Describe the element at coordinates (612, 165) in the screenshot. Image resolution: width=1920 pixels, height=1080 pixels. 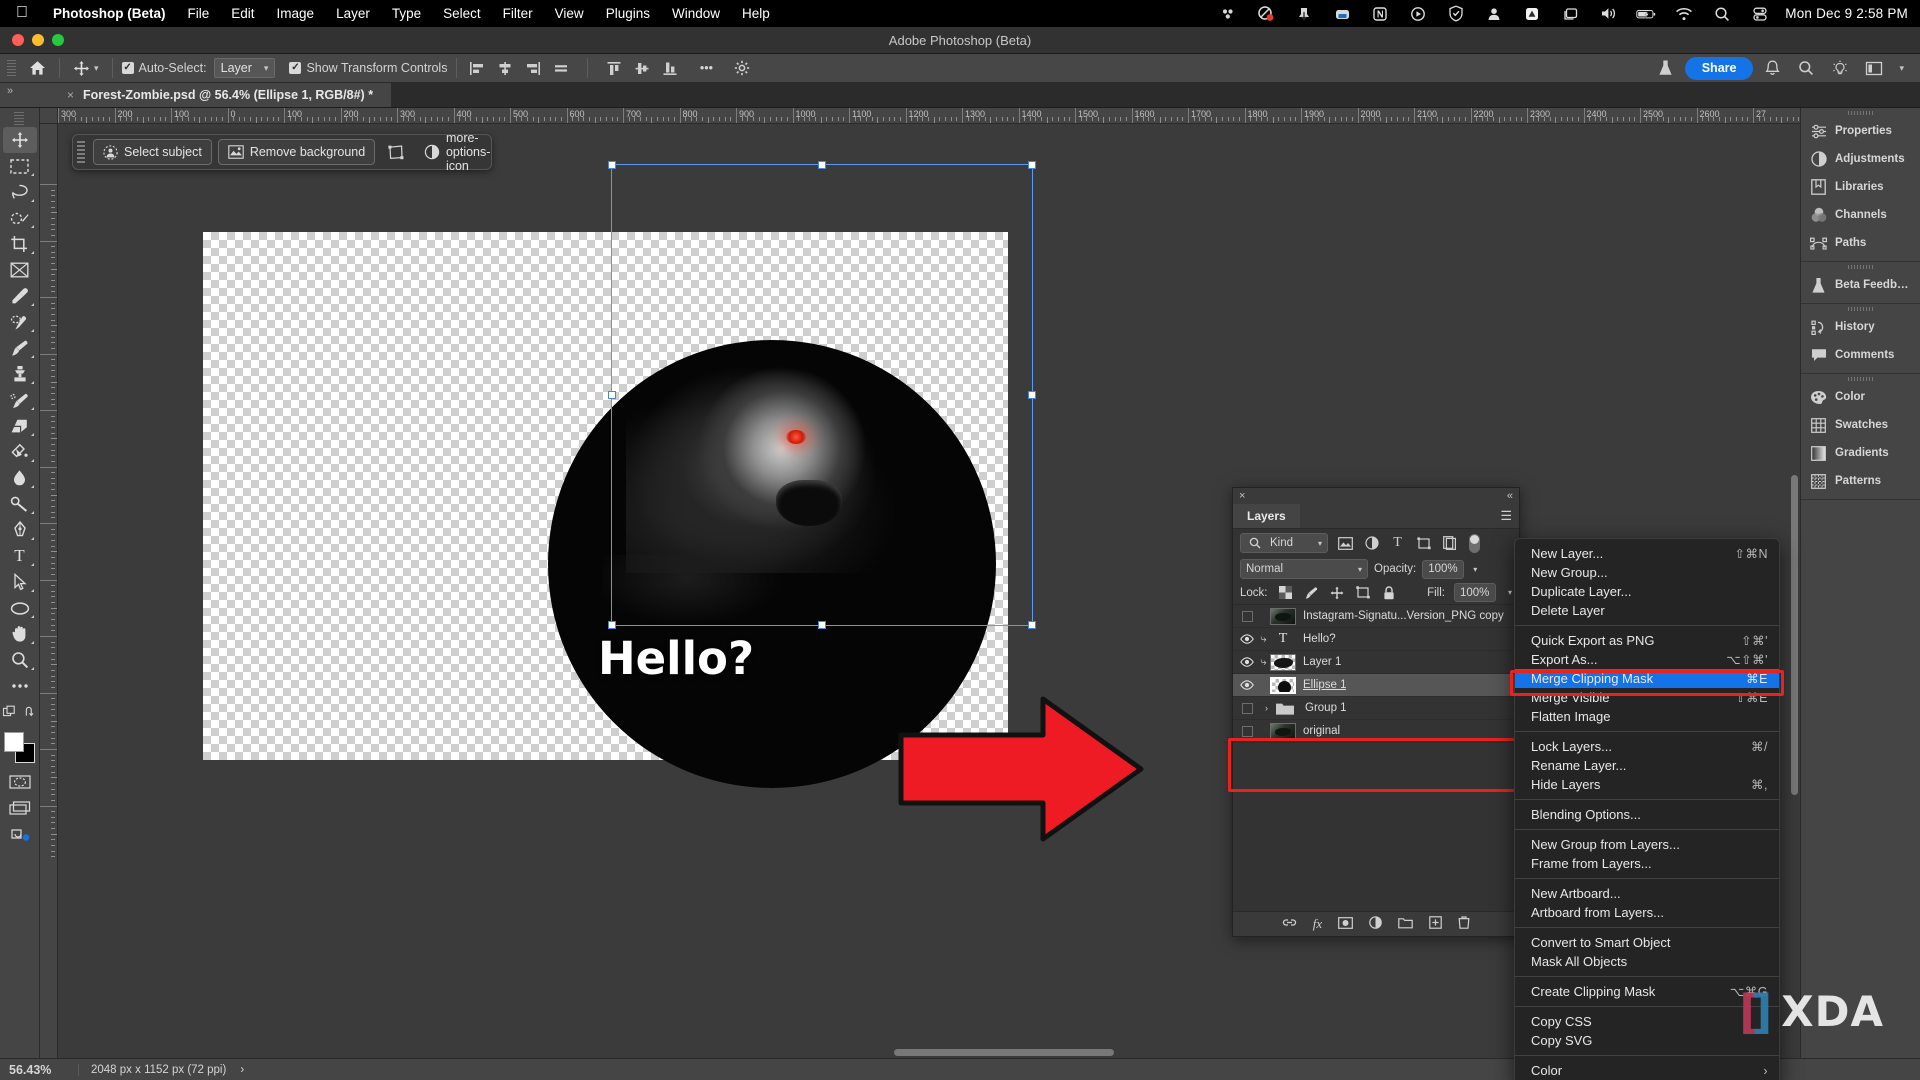
I see `transform-handle-top-left` at that location.